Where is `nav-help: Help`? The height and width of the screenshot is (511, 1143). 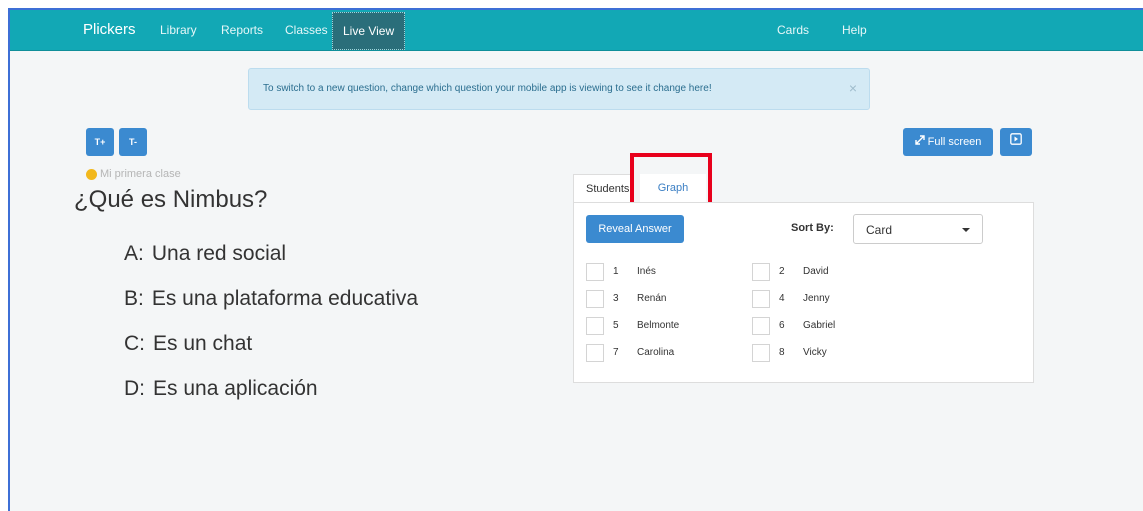 nav-help: Help is located at coordinates (854, 30).